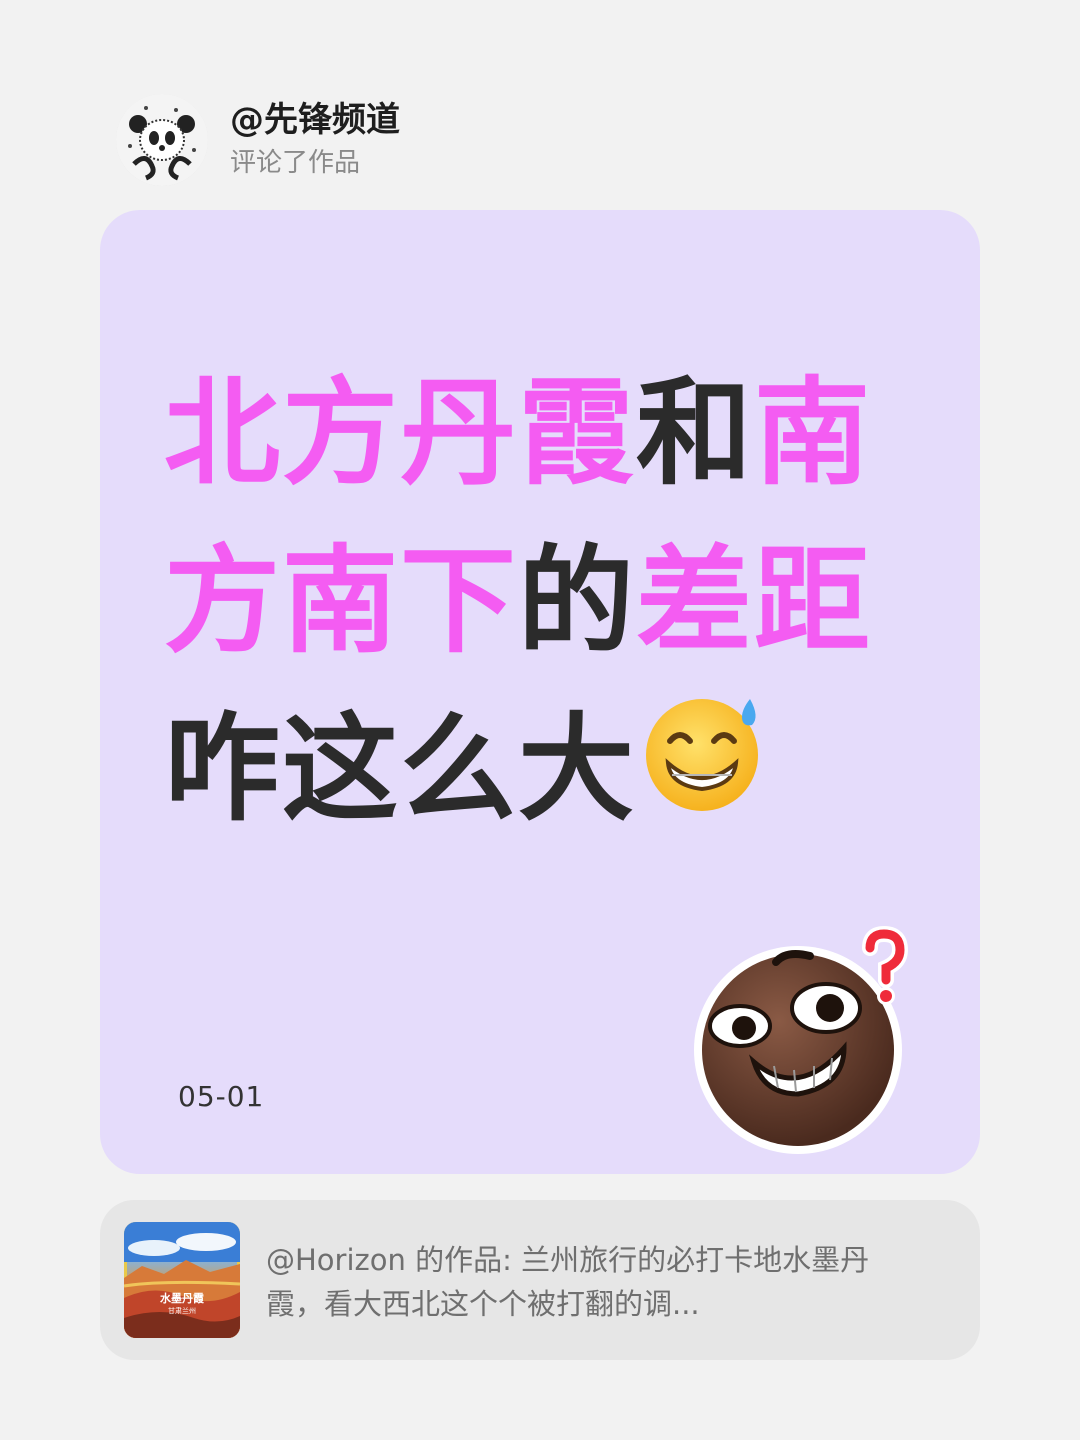 The height and width of the screenshot is (1440, 1080). What do you see at coordinates (400, 769) in the screenshot?
I see `headline-text: 咋这么大` at bounding box center [400, 769].